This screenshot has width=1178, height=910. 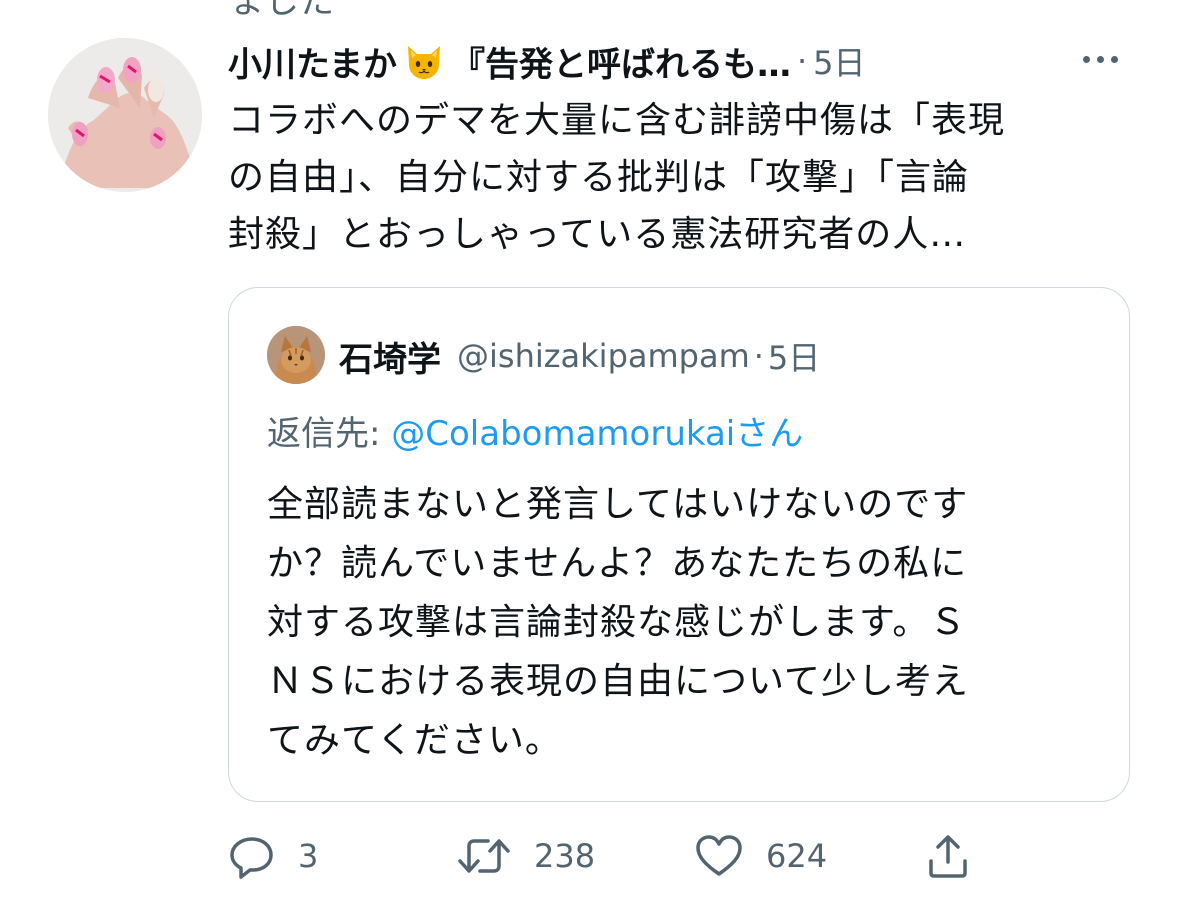 What do you see at coordinates (599, 177) in the screenshot?
I see `tweet-text-line: の自由」、自分に対する批判は「攻撃」「言論` at bounding box center [599, 177].